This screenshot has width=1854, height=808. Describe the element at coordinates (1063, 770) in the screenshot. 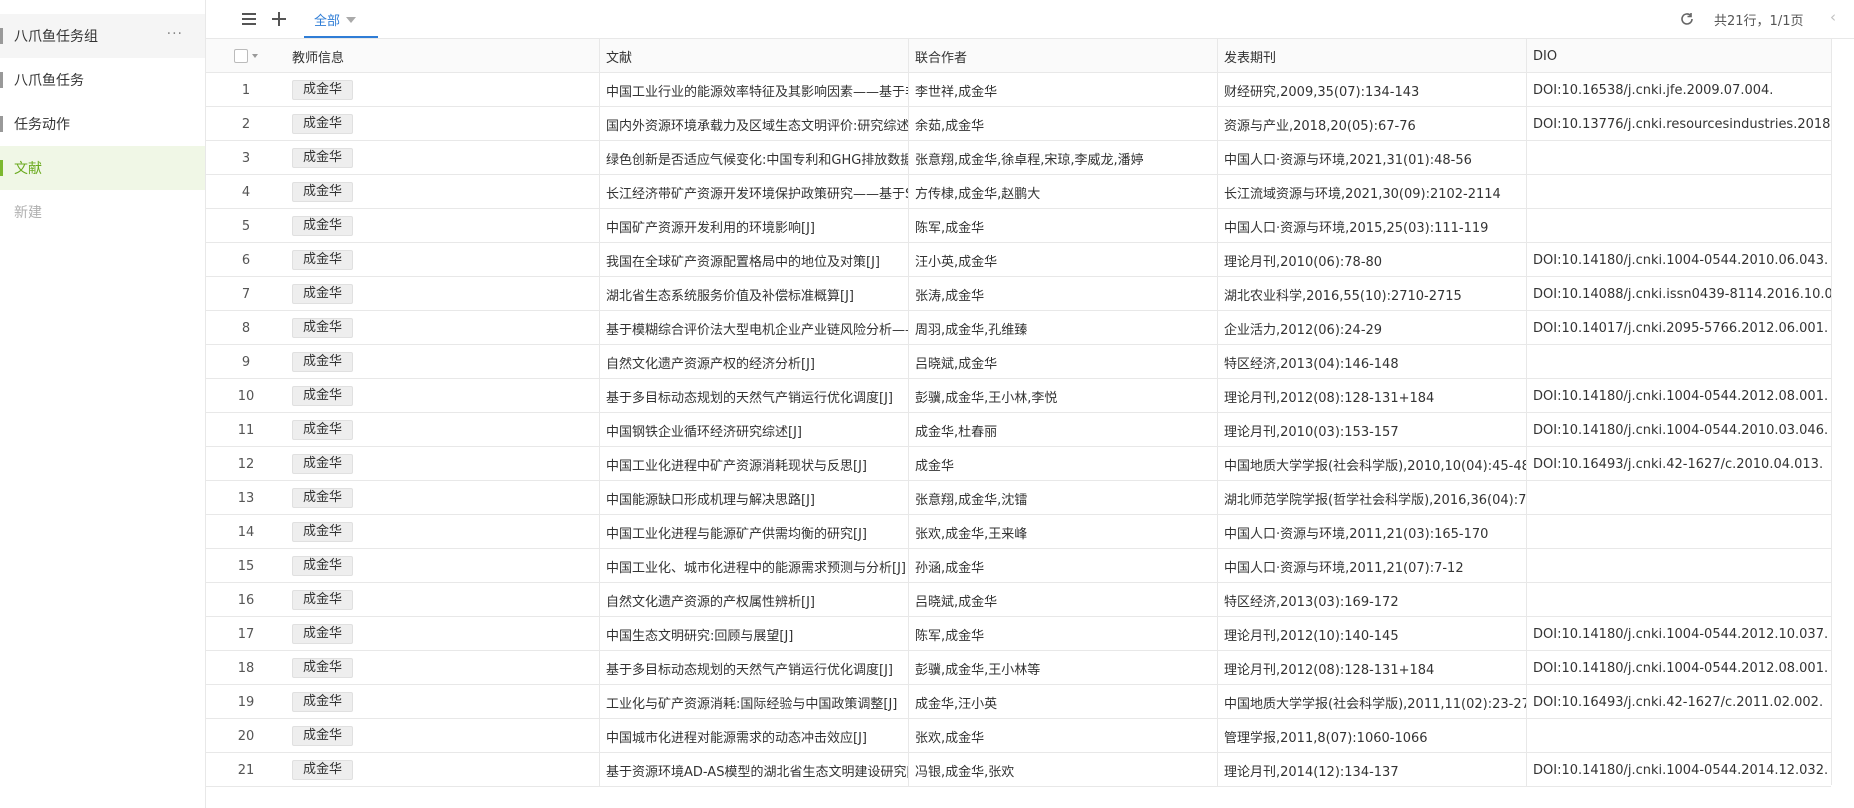

I see `coauthors-cell: 冯银,成金华,张欢` at that location.